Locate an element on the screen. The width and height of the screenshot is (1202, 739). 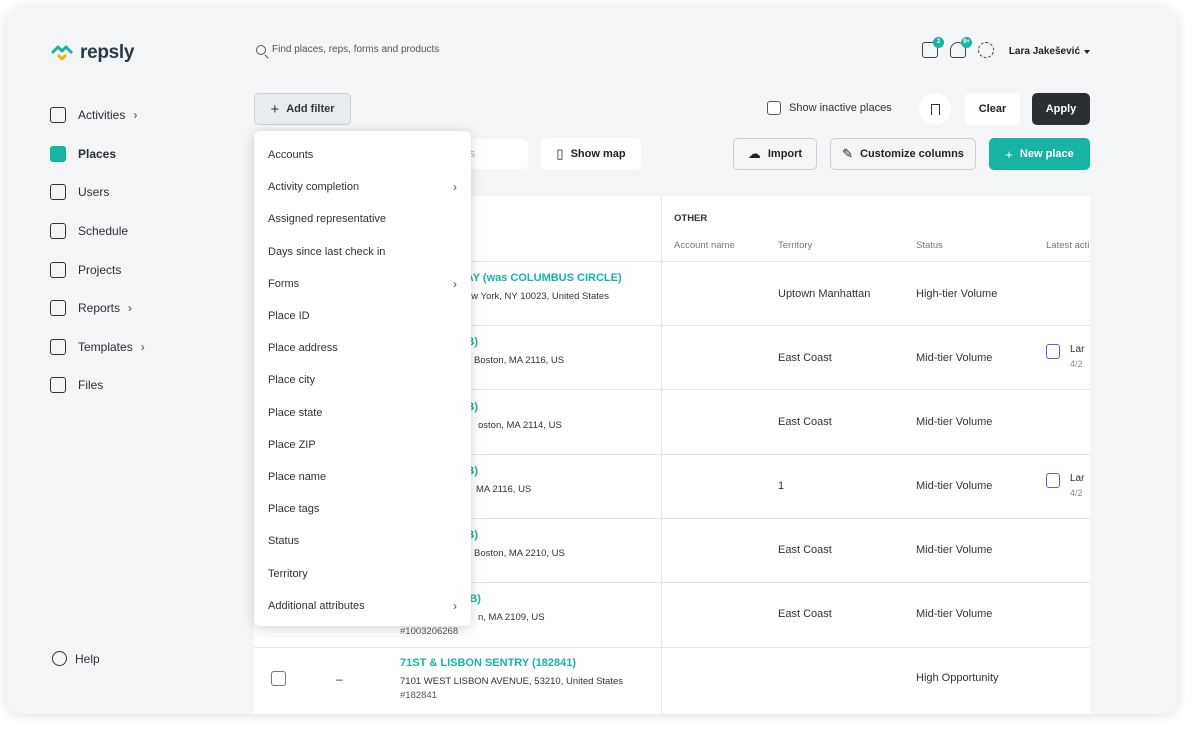
filter-option-label: Place state is located at coordinates (295, 412).